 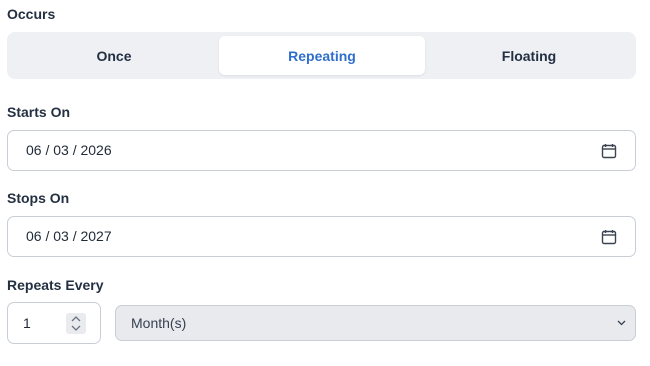 I want to click on occurs-segmented-control: Once Repeating Floating, so click(x=321, y=55).